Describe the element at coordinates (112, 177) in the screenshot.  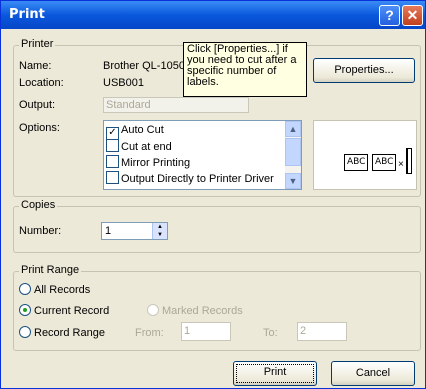
I see `checkbox-output-directly` at that location.